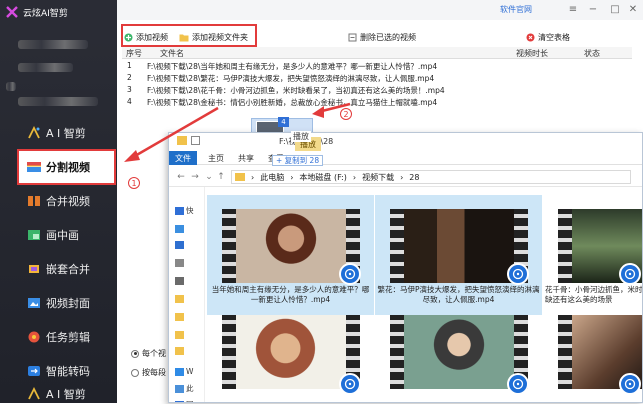  What do you see at coordinates (68, 303) in the screenshot?
I see `sidebar-item-label: 视频封面` at bounding box center [68, 303].